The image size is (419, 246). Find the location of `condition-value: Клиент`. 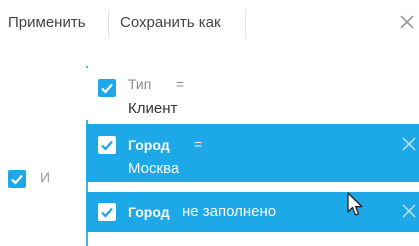

condition-value: Клиент is located at coordinates (152, 108).